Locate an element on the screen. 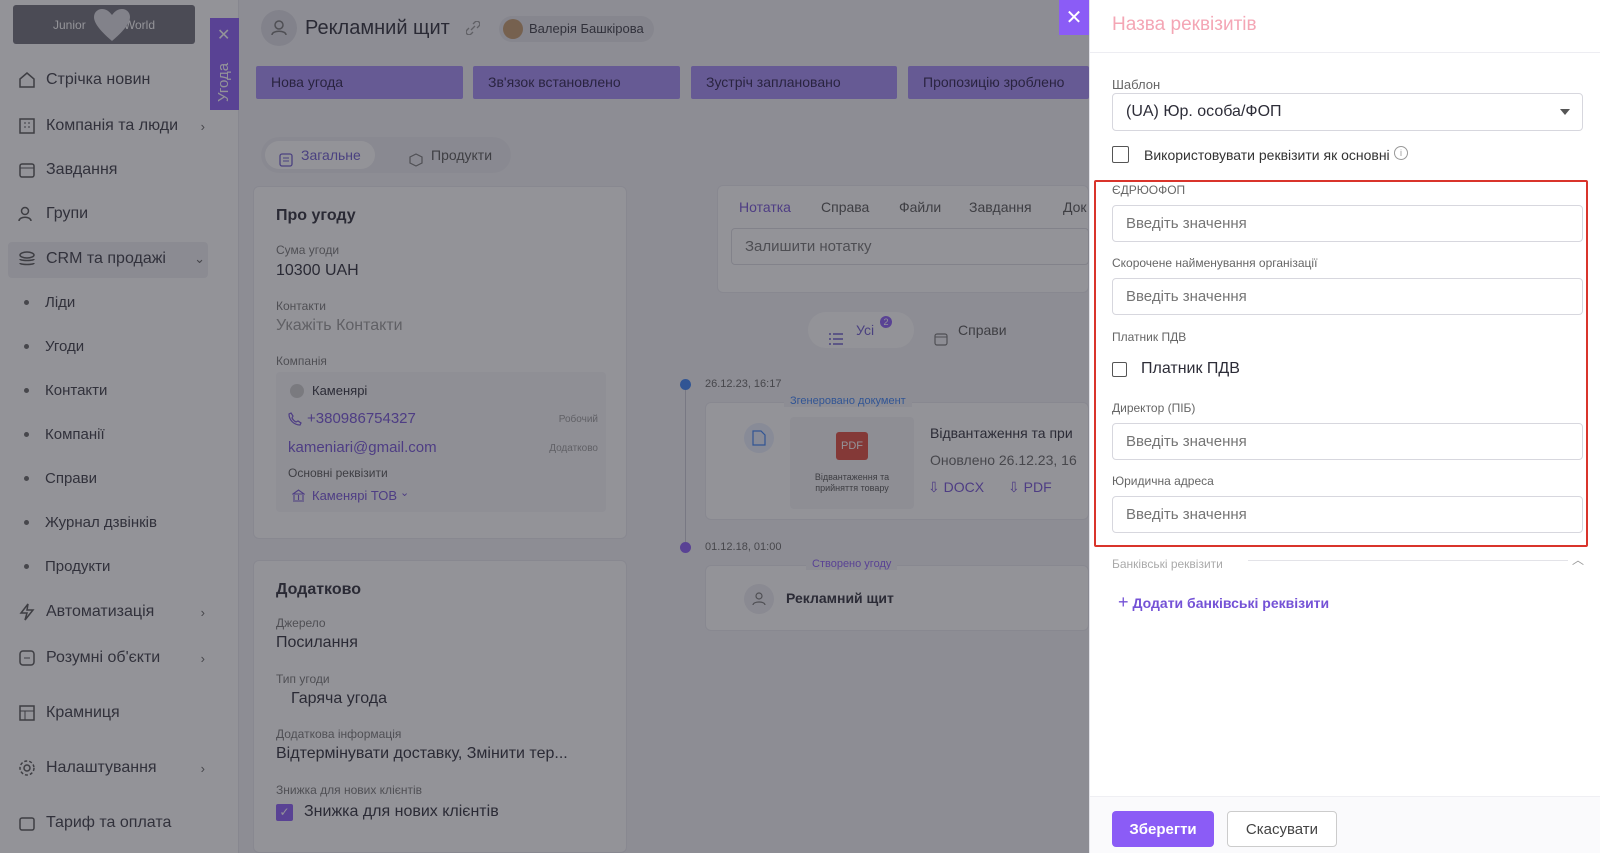  director-input is located at coordinates (1347, 441).